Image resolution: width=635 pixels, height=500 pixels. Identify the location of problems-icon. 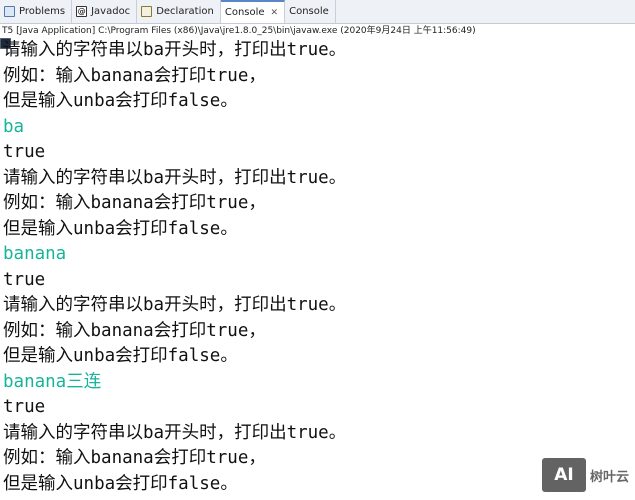
(9, 11).